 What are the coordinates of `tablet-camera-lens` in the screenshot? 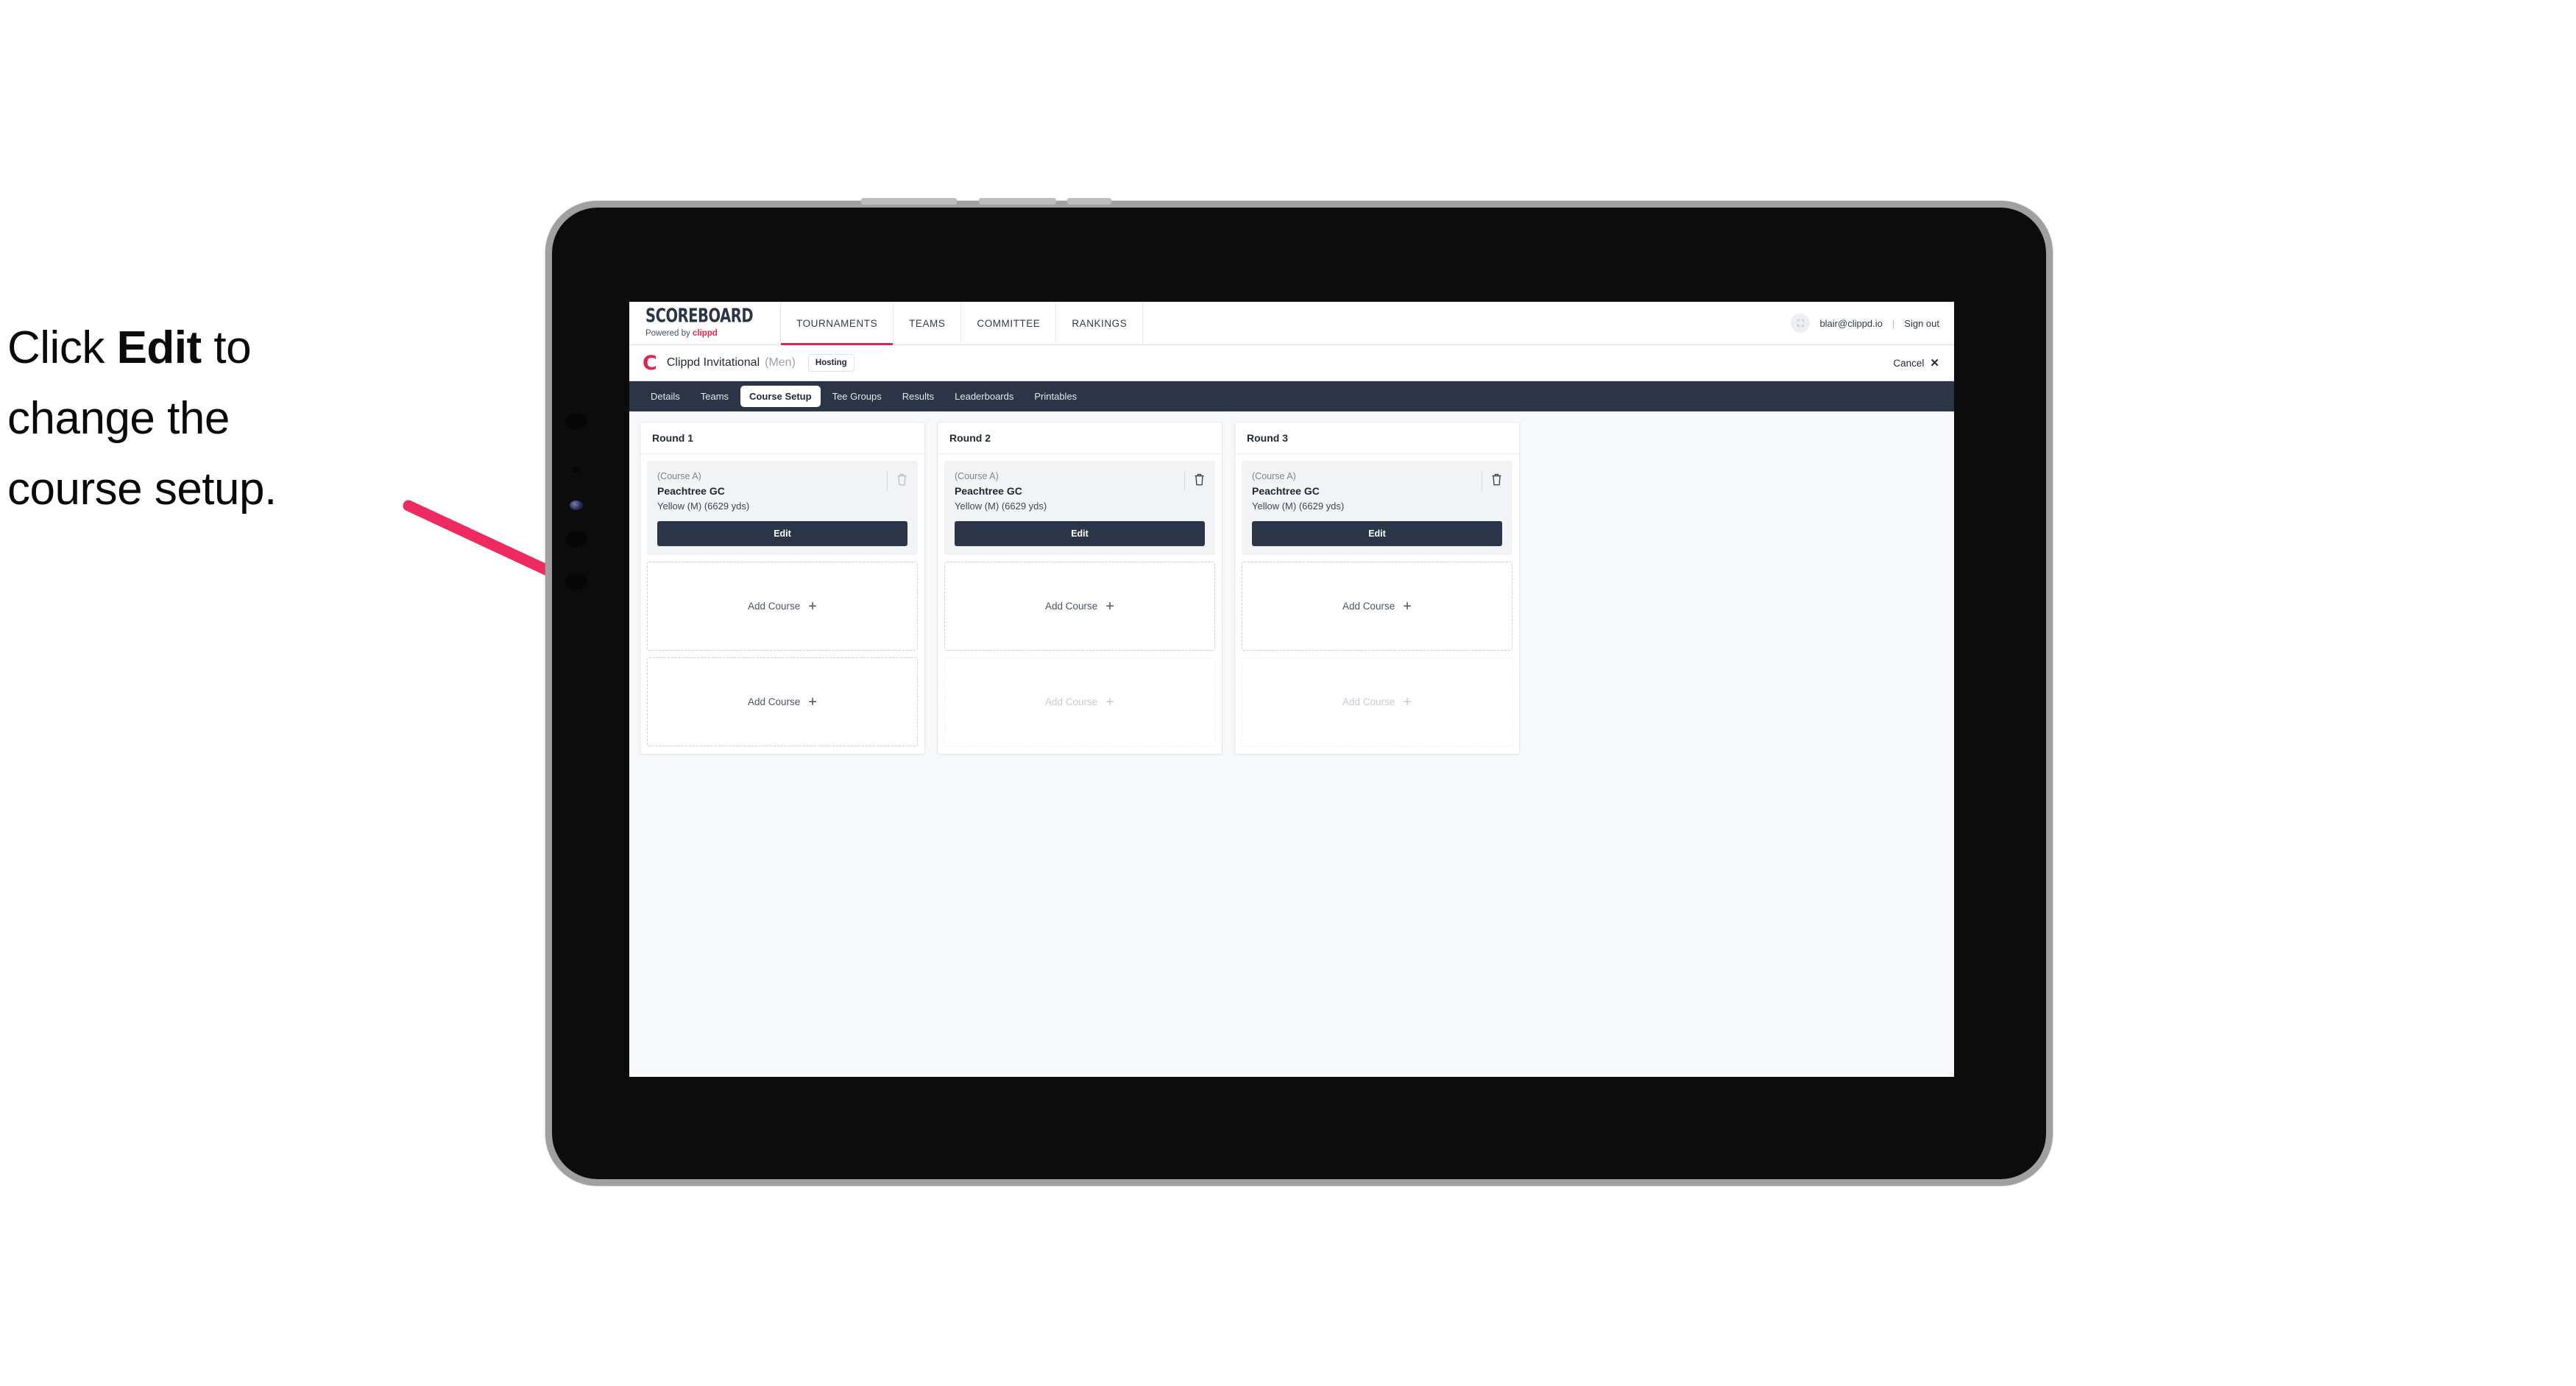 It's located at (576, 422).